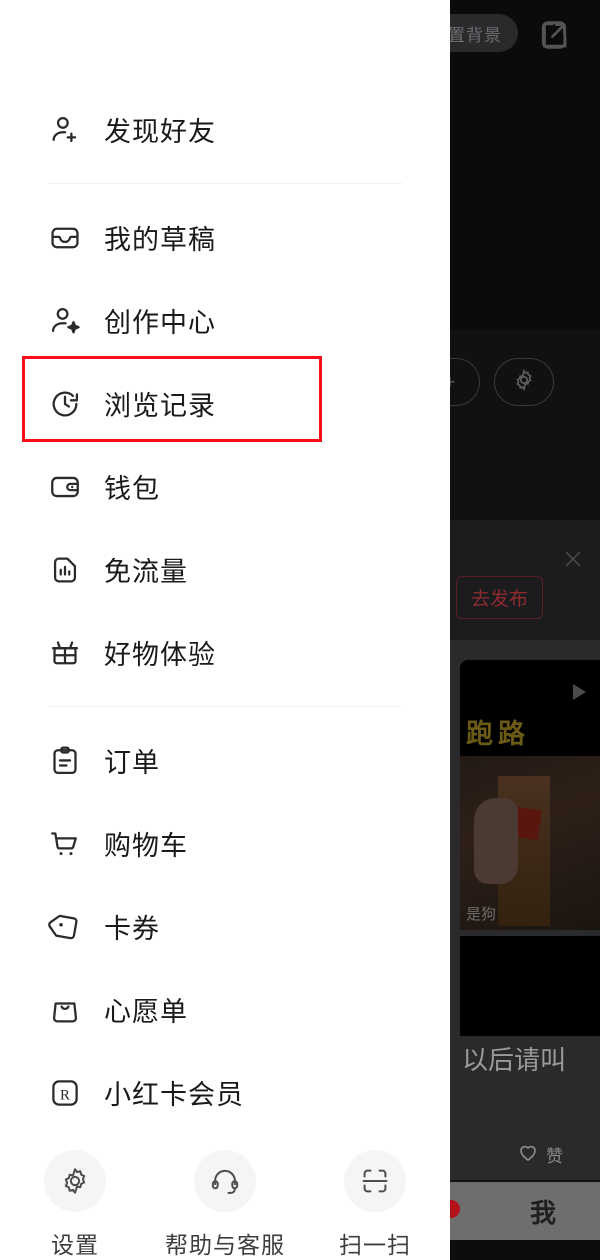 This screenshot has width=600, height=1260. What do you see at coordinates (65, 404) in the screenshot?
I see `history-clock-icon` at bounding box center [65, 404].